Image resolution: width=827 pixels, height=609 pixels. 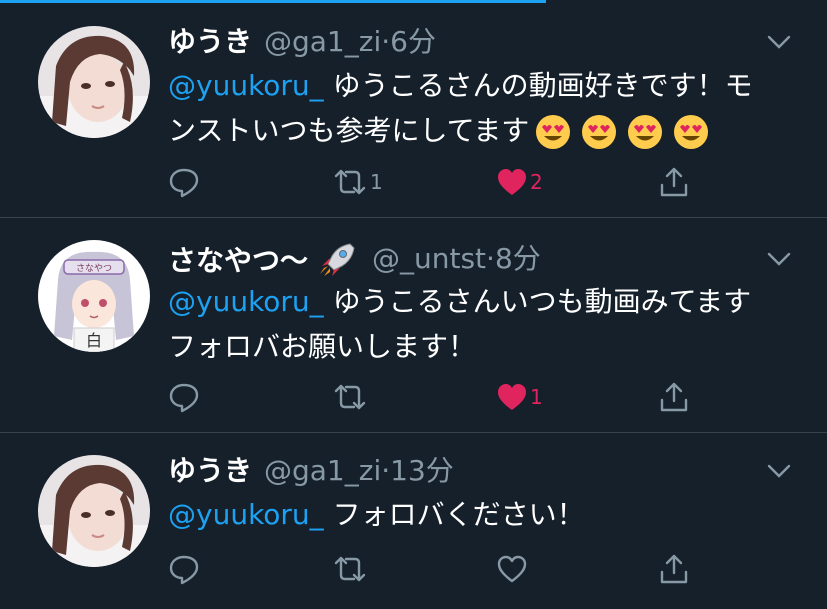 I want to click on retweet-button: 1, so click(x=357, y=182).